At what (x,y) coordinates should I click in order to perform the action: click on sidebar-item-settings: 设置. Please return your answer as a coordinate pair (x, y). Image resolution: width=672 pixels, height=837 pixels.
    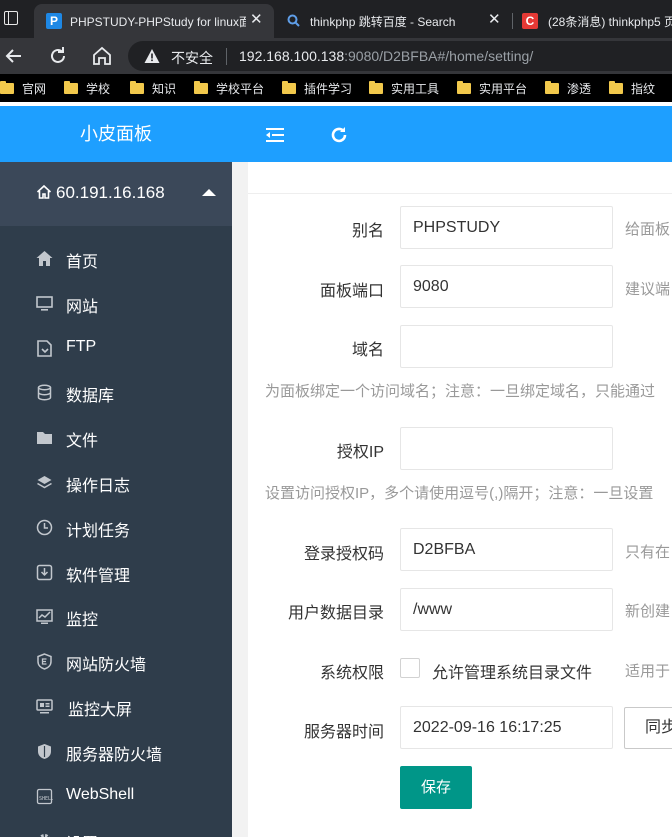
    Looking at the image, I should click on (116, 827).